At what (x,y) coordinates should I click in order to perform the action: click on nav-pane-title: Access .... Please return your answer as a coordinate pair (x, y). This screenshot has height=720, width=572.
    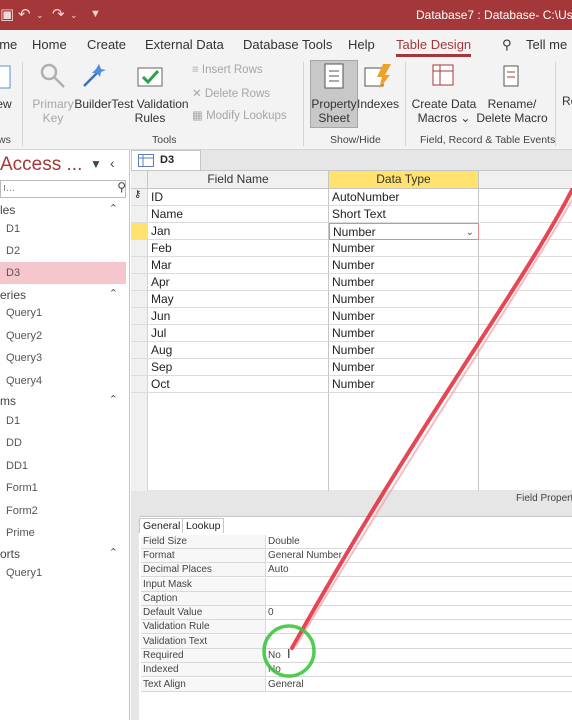
    Looking at the image, I should click on (41, 165).